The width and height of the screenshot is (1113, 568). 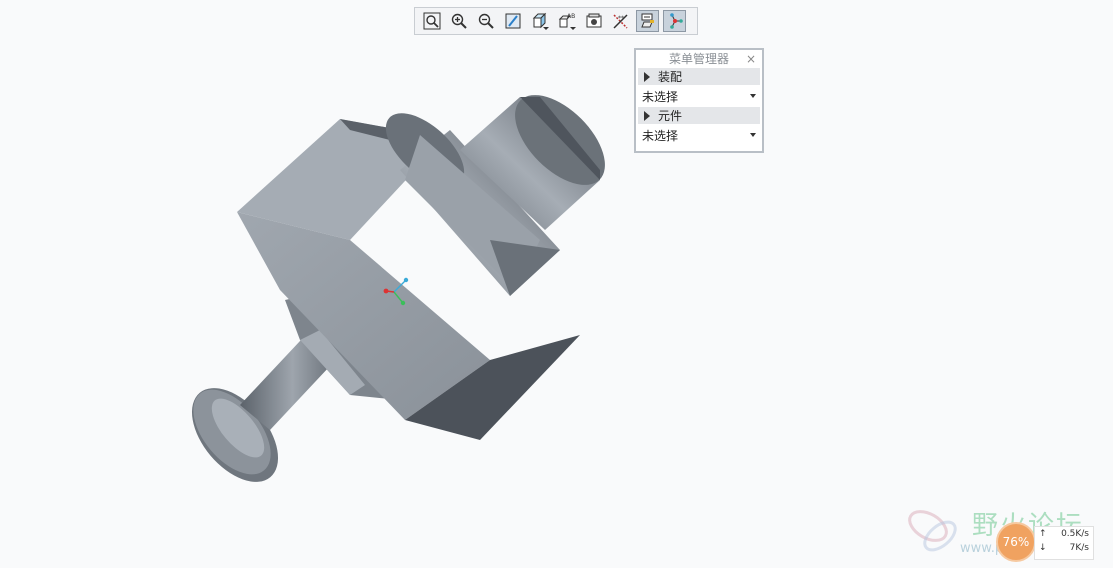 I want to click on download-speed: 7K/s, so click(x=1079, y=548).